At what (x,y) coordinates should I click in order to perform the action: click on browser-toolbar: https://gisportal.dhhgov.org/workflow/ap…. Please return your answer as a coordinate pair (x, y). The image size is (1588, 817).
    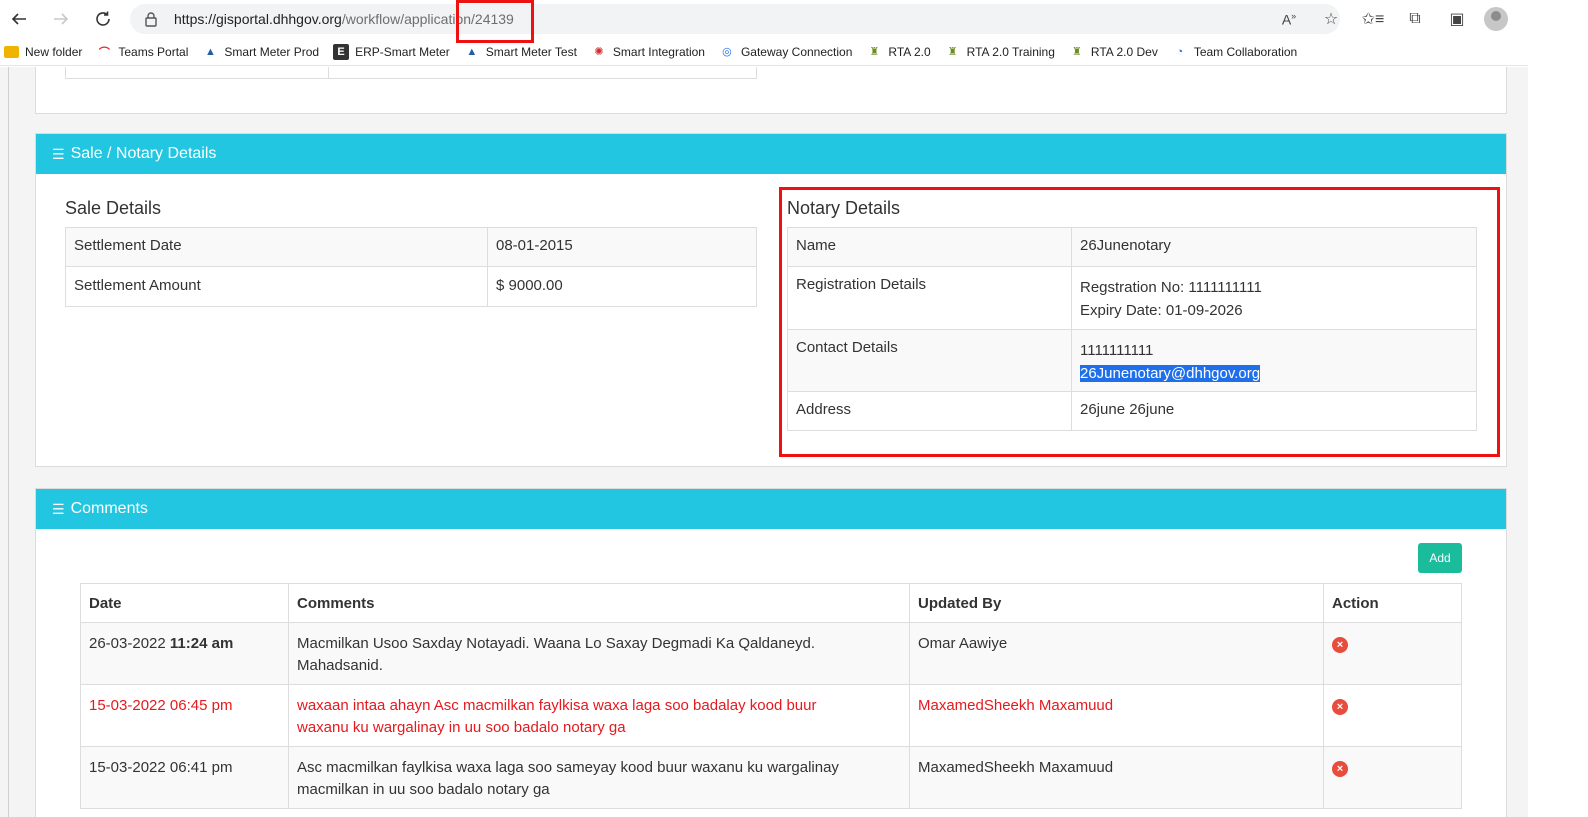
    Looking at the image, I should click on (764, 19).